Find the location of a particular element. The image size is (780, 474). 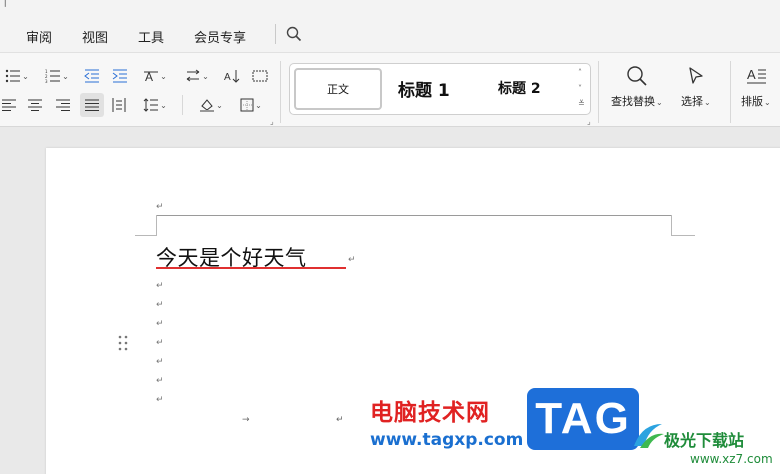

quick-access-caret: ⊤ ˅ is located at coordinates (10, 5).